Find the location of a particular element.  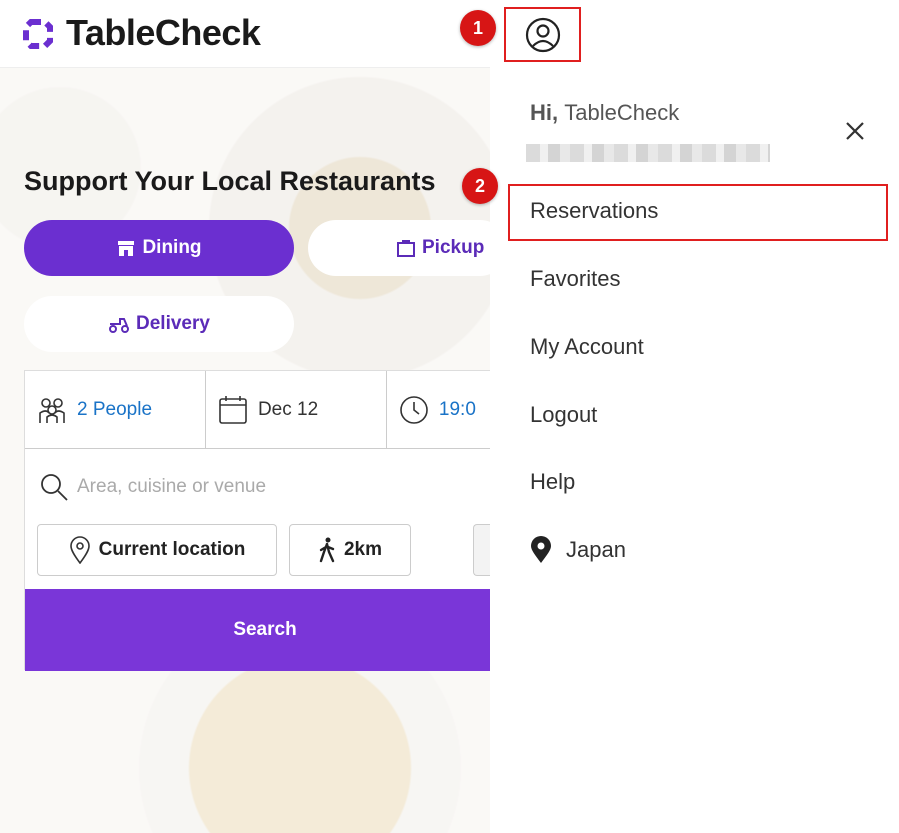

menu-item-my-account: My Account is located at coordinates (587, 347).